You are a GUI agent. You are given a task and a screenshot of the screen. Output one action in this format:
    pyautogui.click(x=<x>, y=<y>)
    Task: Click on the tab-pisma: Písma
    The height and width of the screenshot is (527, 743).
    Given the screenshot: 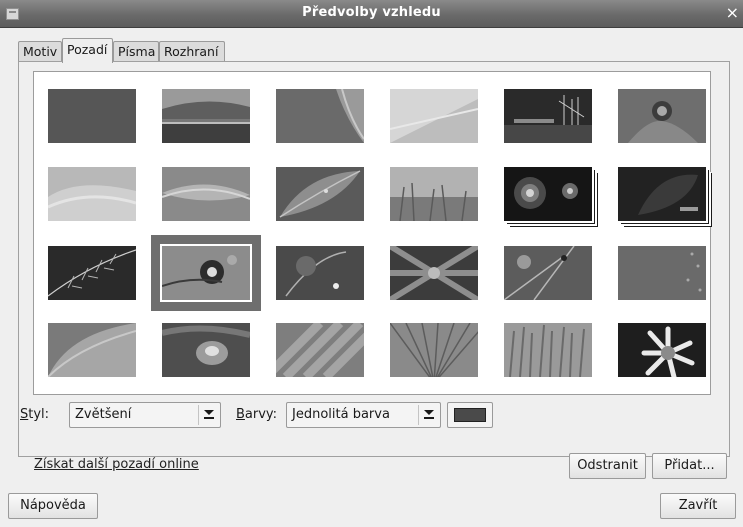 What is the action you would take?
    pyautogui.click(x=136, y=51)
    